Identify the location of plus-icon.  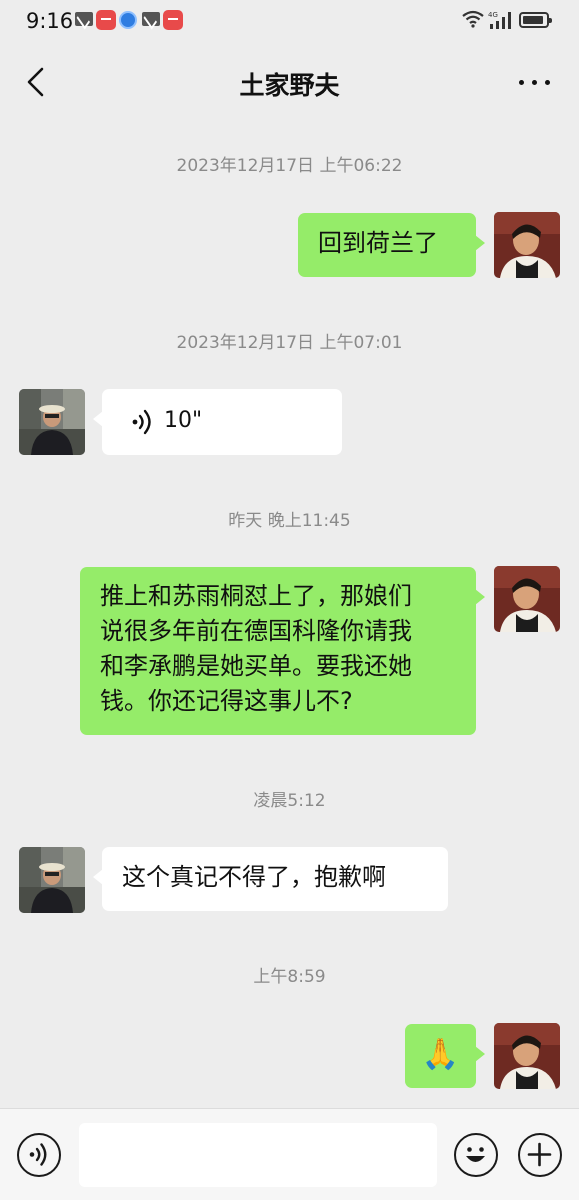
(539, 1154).